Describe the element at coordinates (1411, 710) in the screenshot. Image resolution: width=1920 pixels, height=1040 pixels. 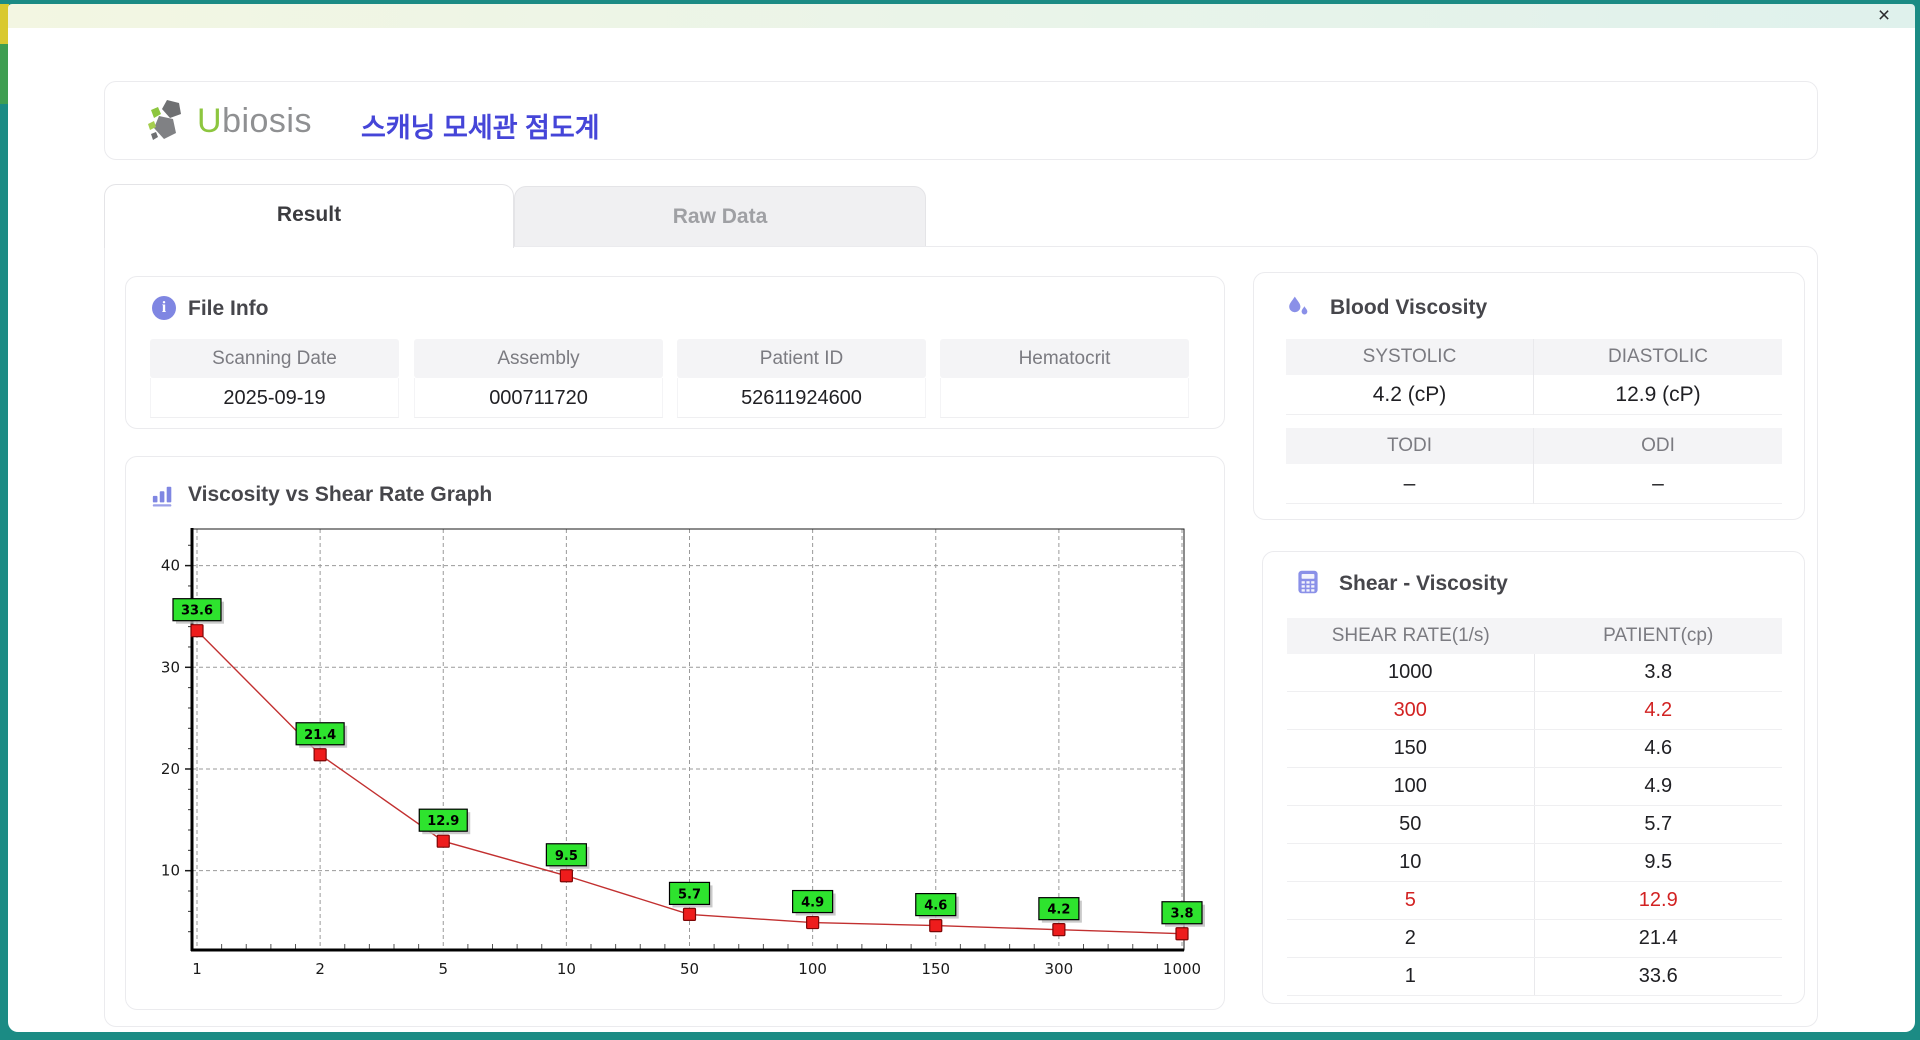
I see `shear-rate-cell: 300` at that location.